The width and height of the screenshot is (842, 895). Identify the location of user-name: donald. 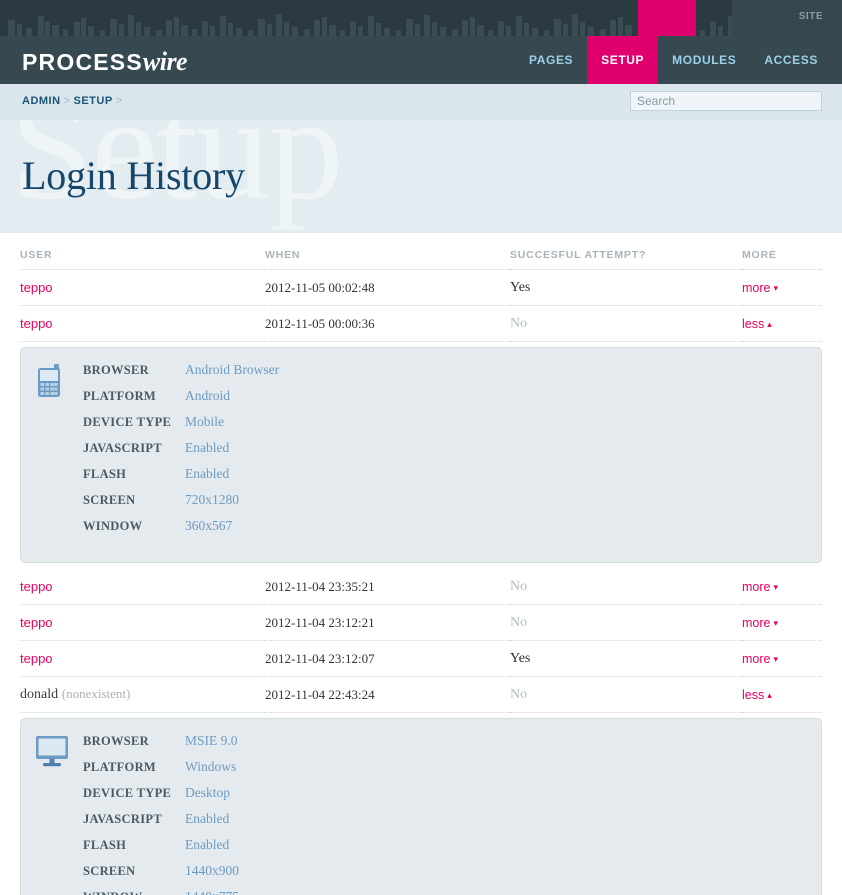
(39, 694).